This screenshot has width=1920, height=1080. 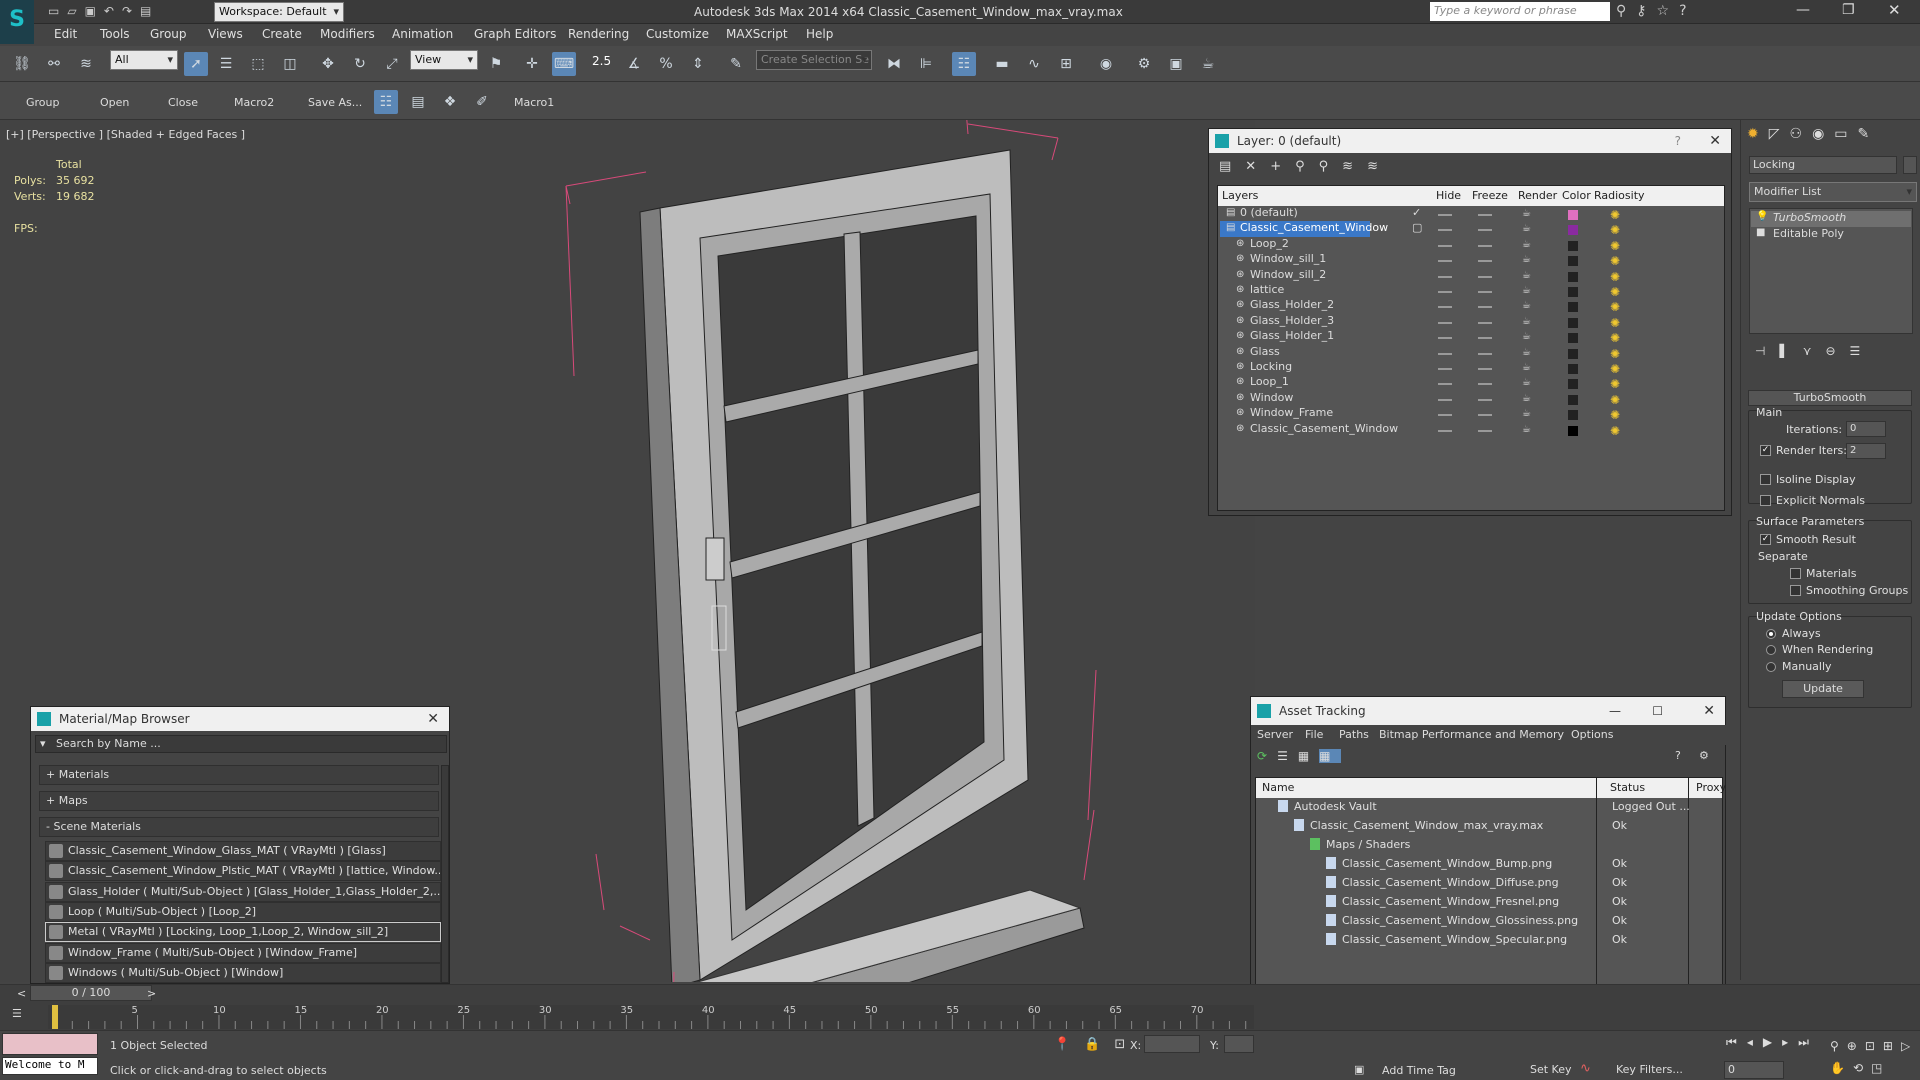 I want to click on explicit-normals-checkbox, so click(x=1765, y=500).